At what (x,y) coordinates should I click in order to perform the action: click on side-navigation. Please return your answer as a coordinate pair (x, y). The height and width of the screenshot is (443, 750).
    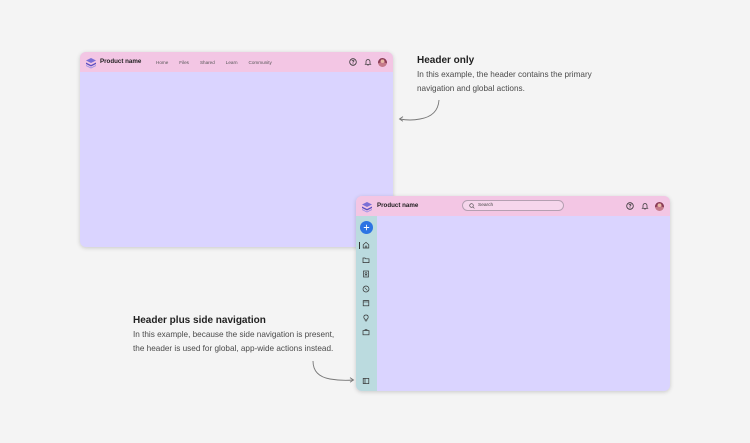
    Looking at the image, I should click on (366, 303).